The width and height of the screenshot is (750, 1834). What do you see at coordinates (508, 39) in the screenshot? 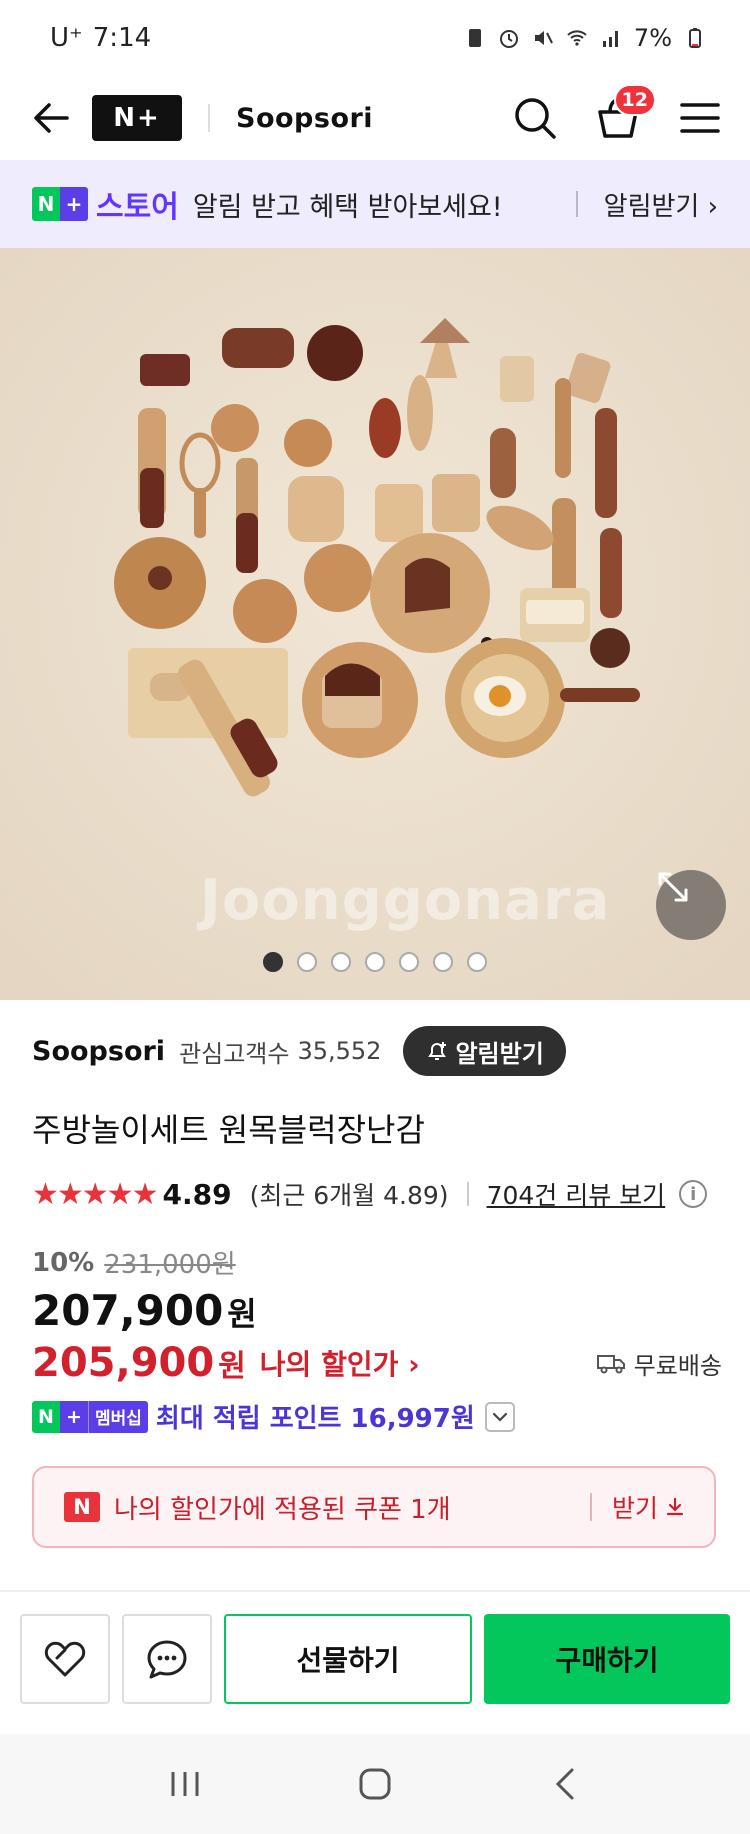
I see `alarm-icon` at bounding box center [508, 39].